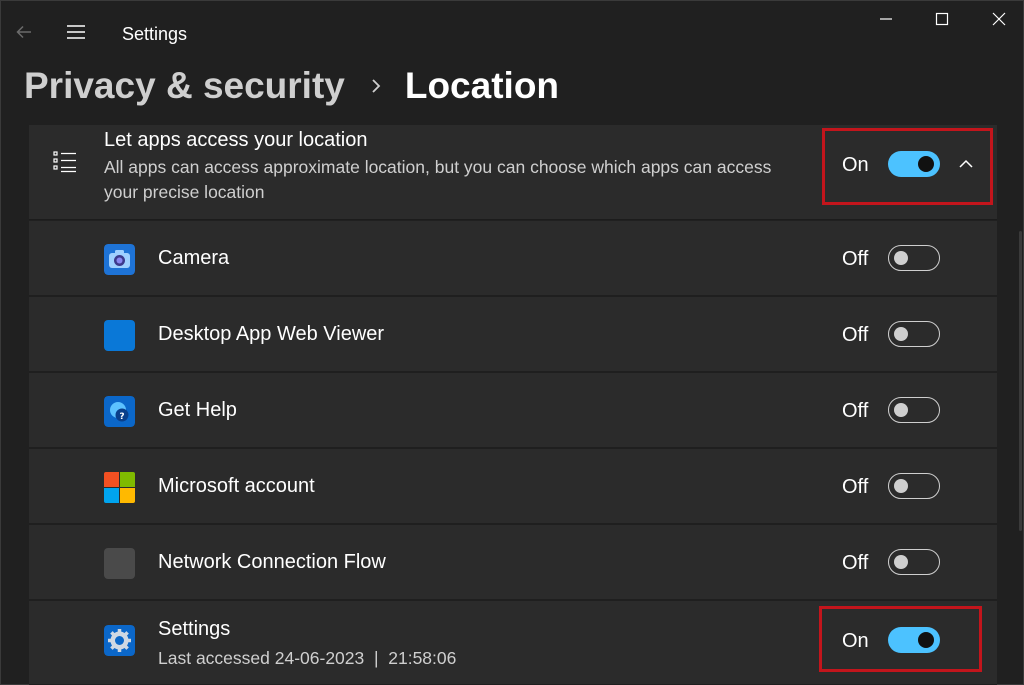  What do you see at coordinates (119, 563) in the screenshot?
I see `network-flow-icon` at bounding box center [119, 563].